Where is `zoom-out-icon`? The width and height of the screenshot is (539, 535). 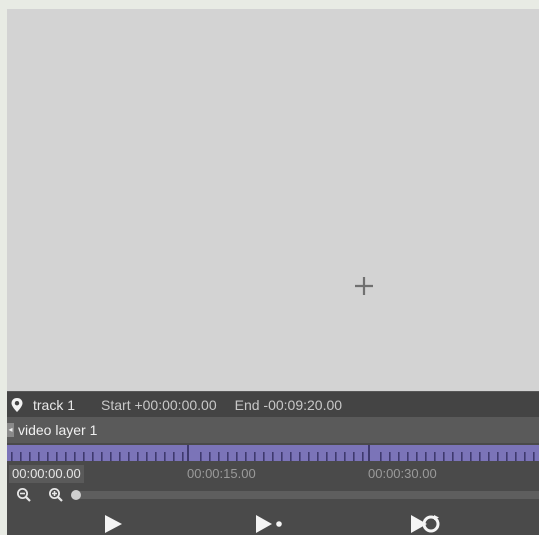
zoom-out-icon is located at coordinates (24, 495).